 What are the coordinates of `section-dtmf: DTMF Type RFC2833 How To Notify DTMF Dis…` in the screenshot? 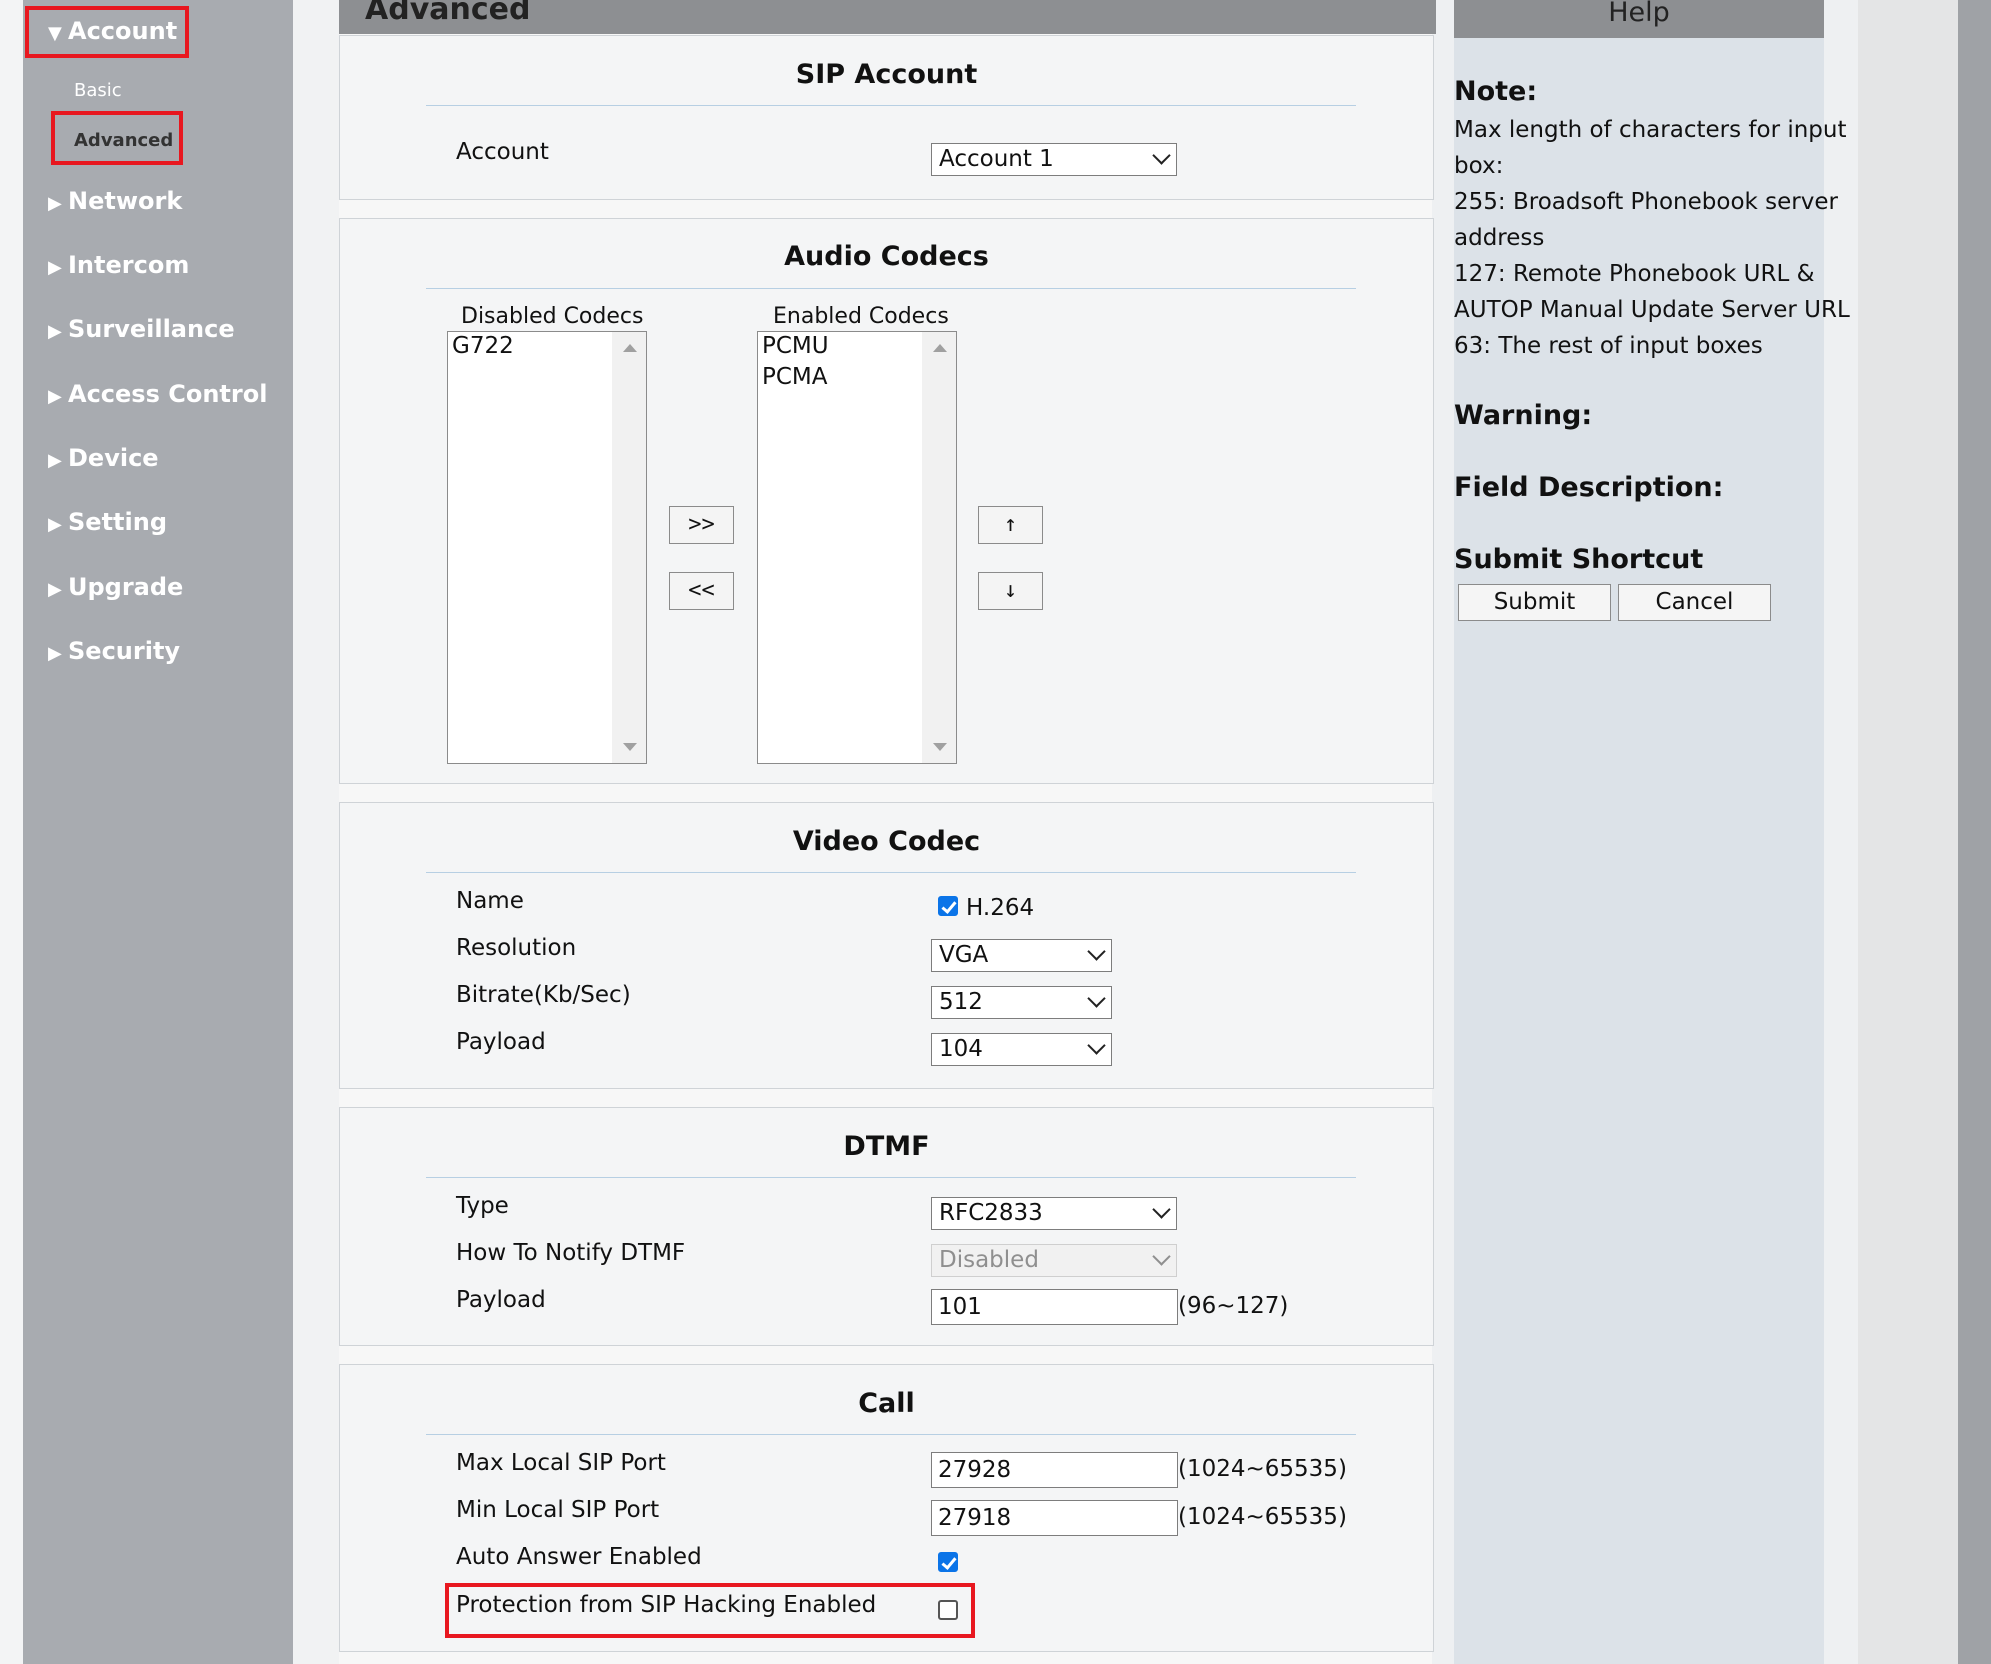 It's located at (886, 1226).